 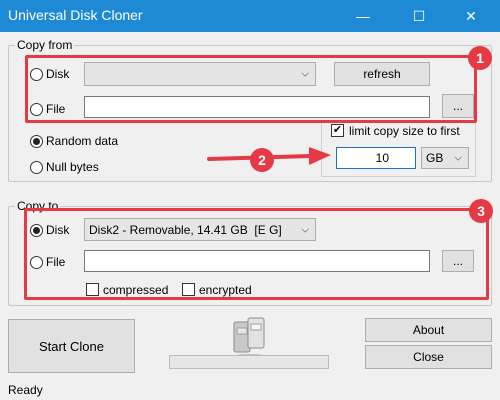 What do you see at coordinates (337, 130) in the screenshot?
I see `limit-size-checkbox: ✔` at bounding box center [337, 130].